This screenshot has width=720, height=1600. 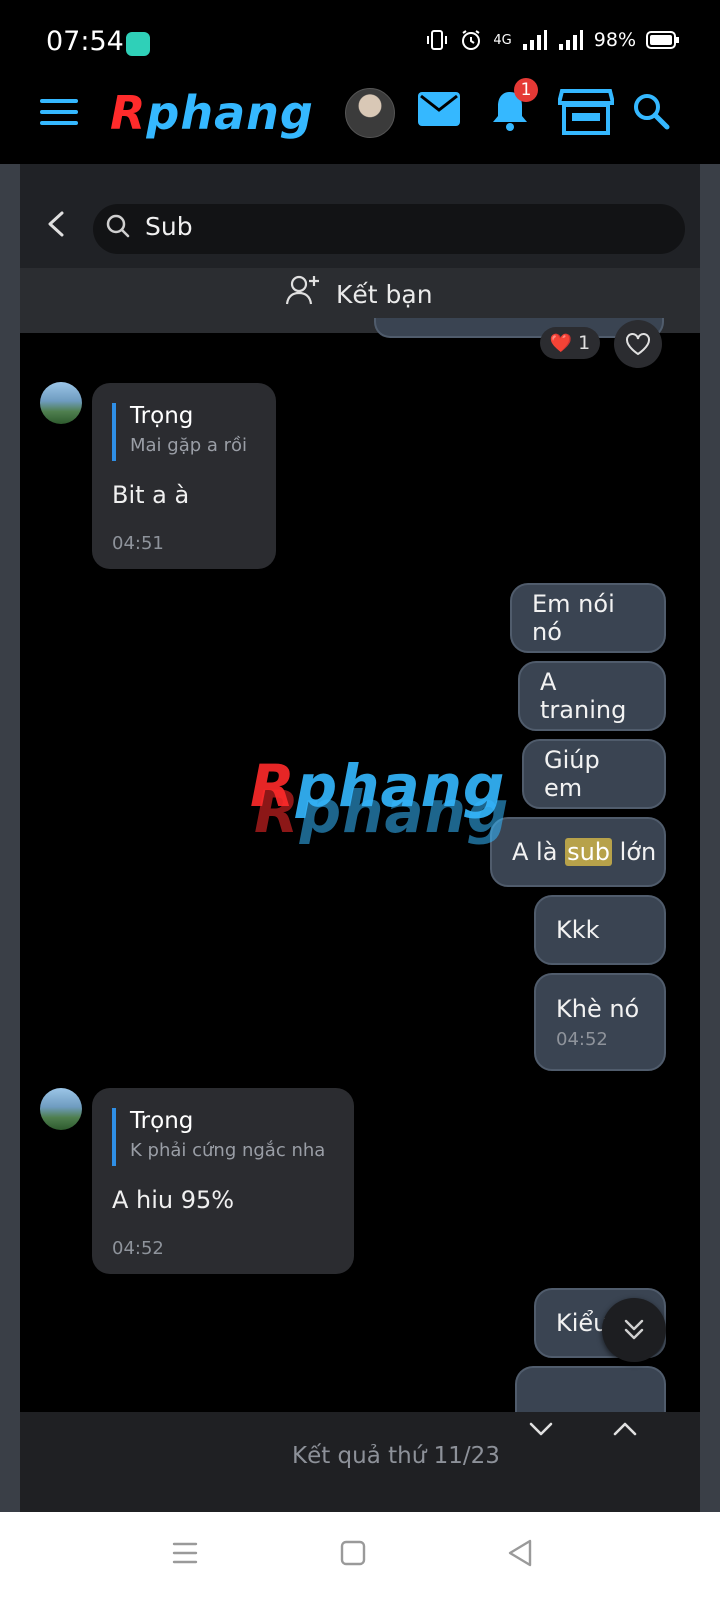 What do you see at coordinates (598, 1009) in the screenshot?
I see `message-text: Khè nó` at bounding box center [598, 1009].